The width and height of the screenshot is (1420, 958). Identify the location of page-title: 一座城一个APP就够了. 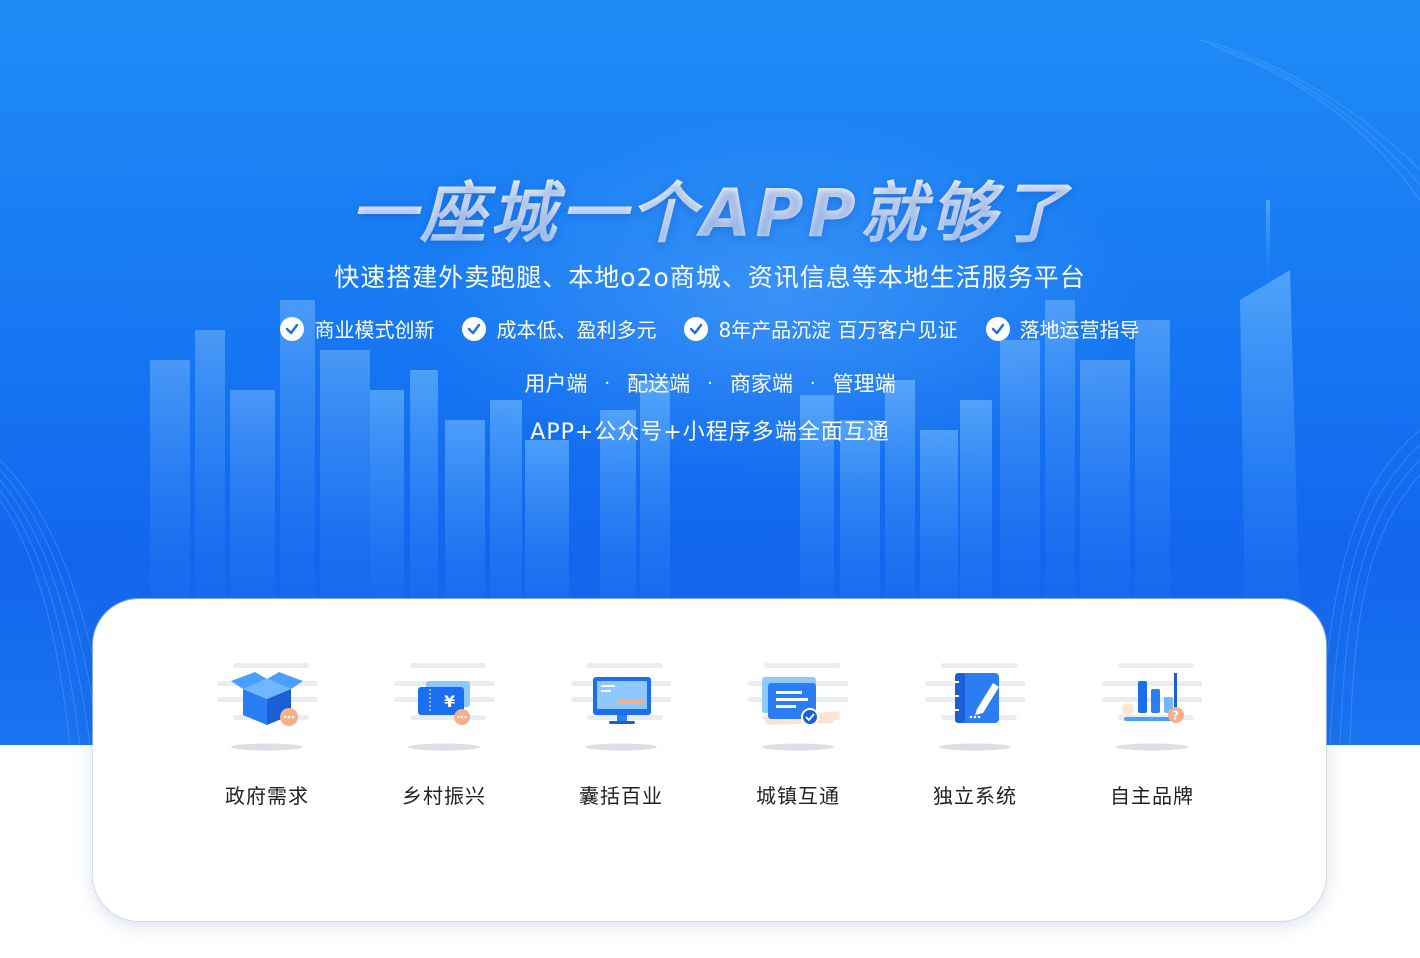
(710, 208).